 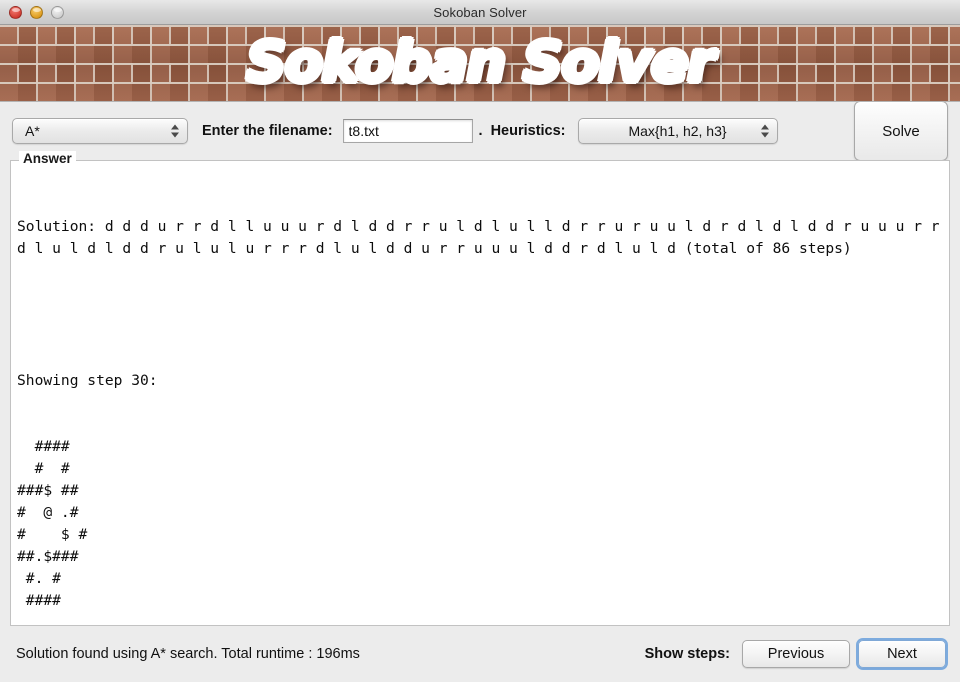 I want to click on previous-step-button: Previous, so click(x=796, y=654).